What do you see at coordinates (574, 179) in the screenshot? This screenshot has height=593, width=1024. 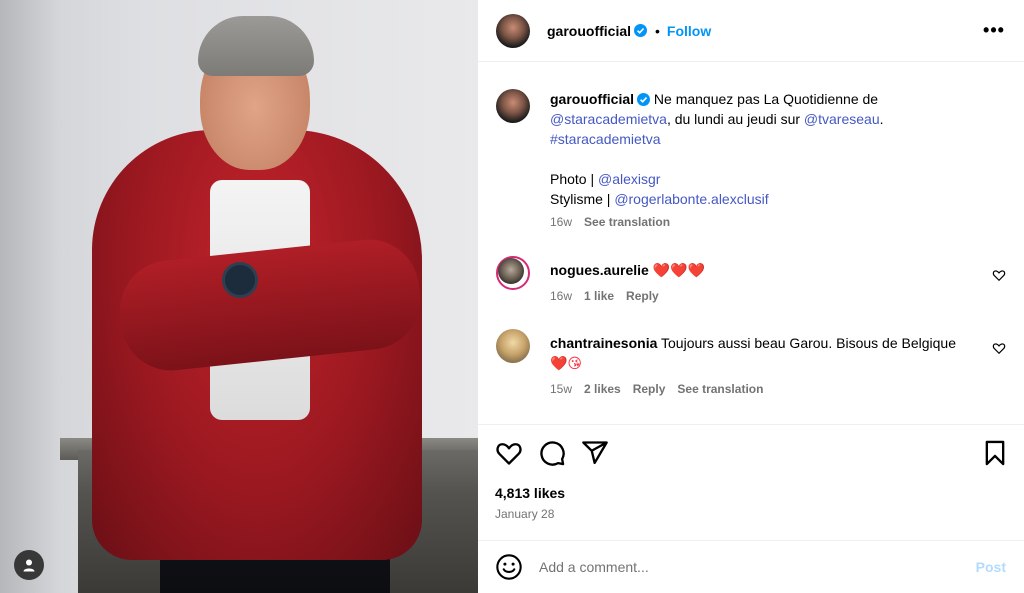 I see `photo-credit-label: Photo |` at bounding box center [574, 179].